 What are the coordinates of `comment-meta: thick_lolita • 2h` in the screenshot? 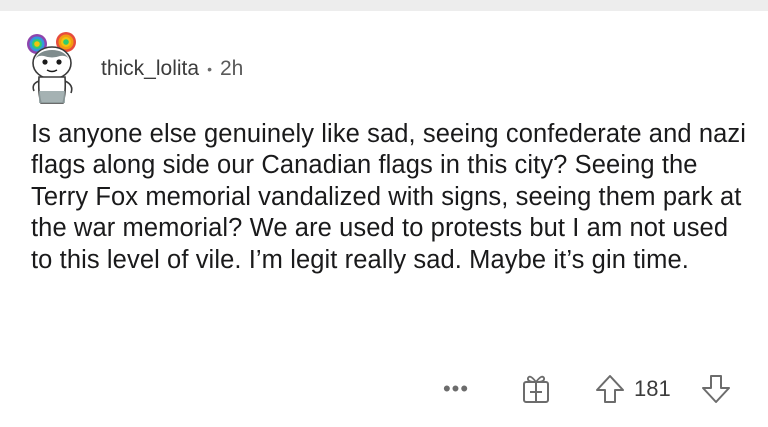 It's located at (172, 69).